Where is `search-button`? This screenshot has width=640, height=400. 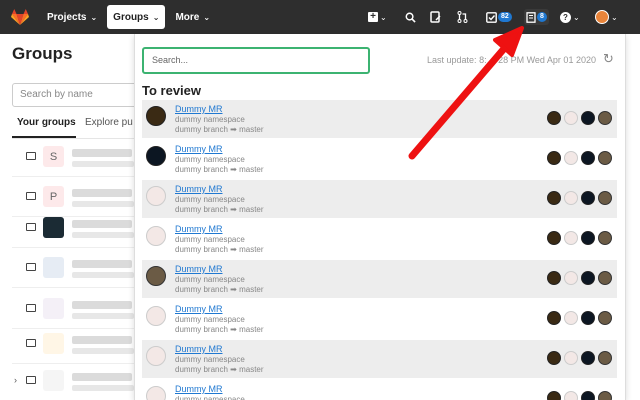 search-button is located at coordinates (410, 17).